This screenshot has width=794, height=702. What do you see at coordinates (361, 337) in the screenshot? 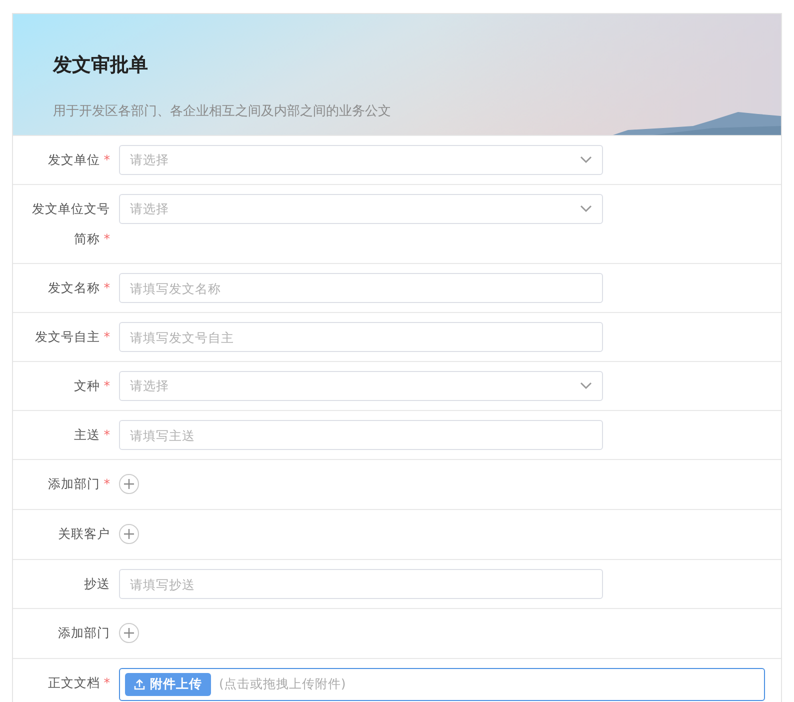
I see `input-field: 请填写发文号自主` at bounding box center [361, 337].